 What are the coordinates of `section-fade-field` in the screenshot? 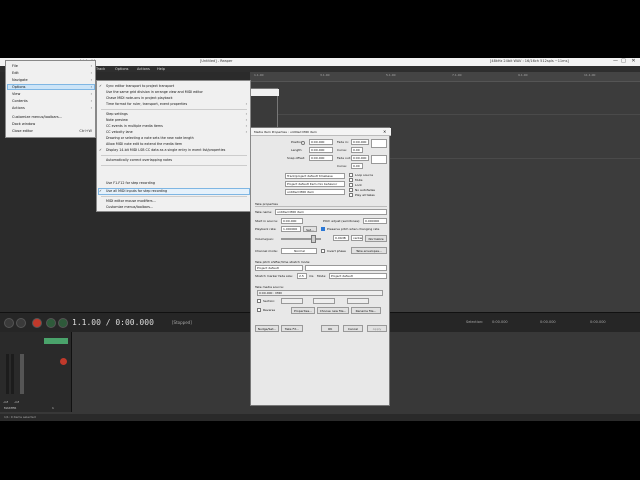 It's located at (358, 301).